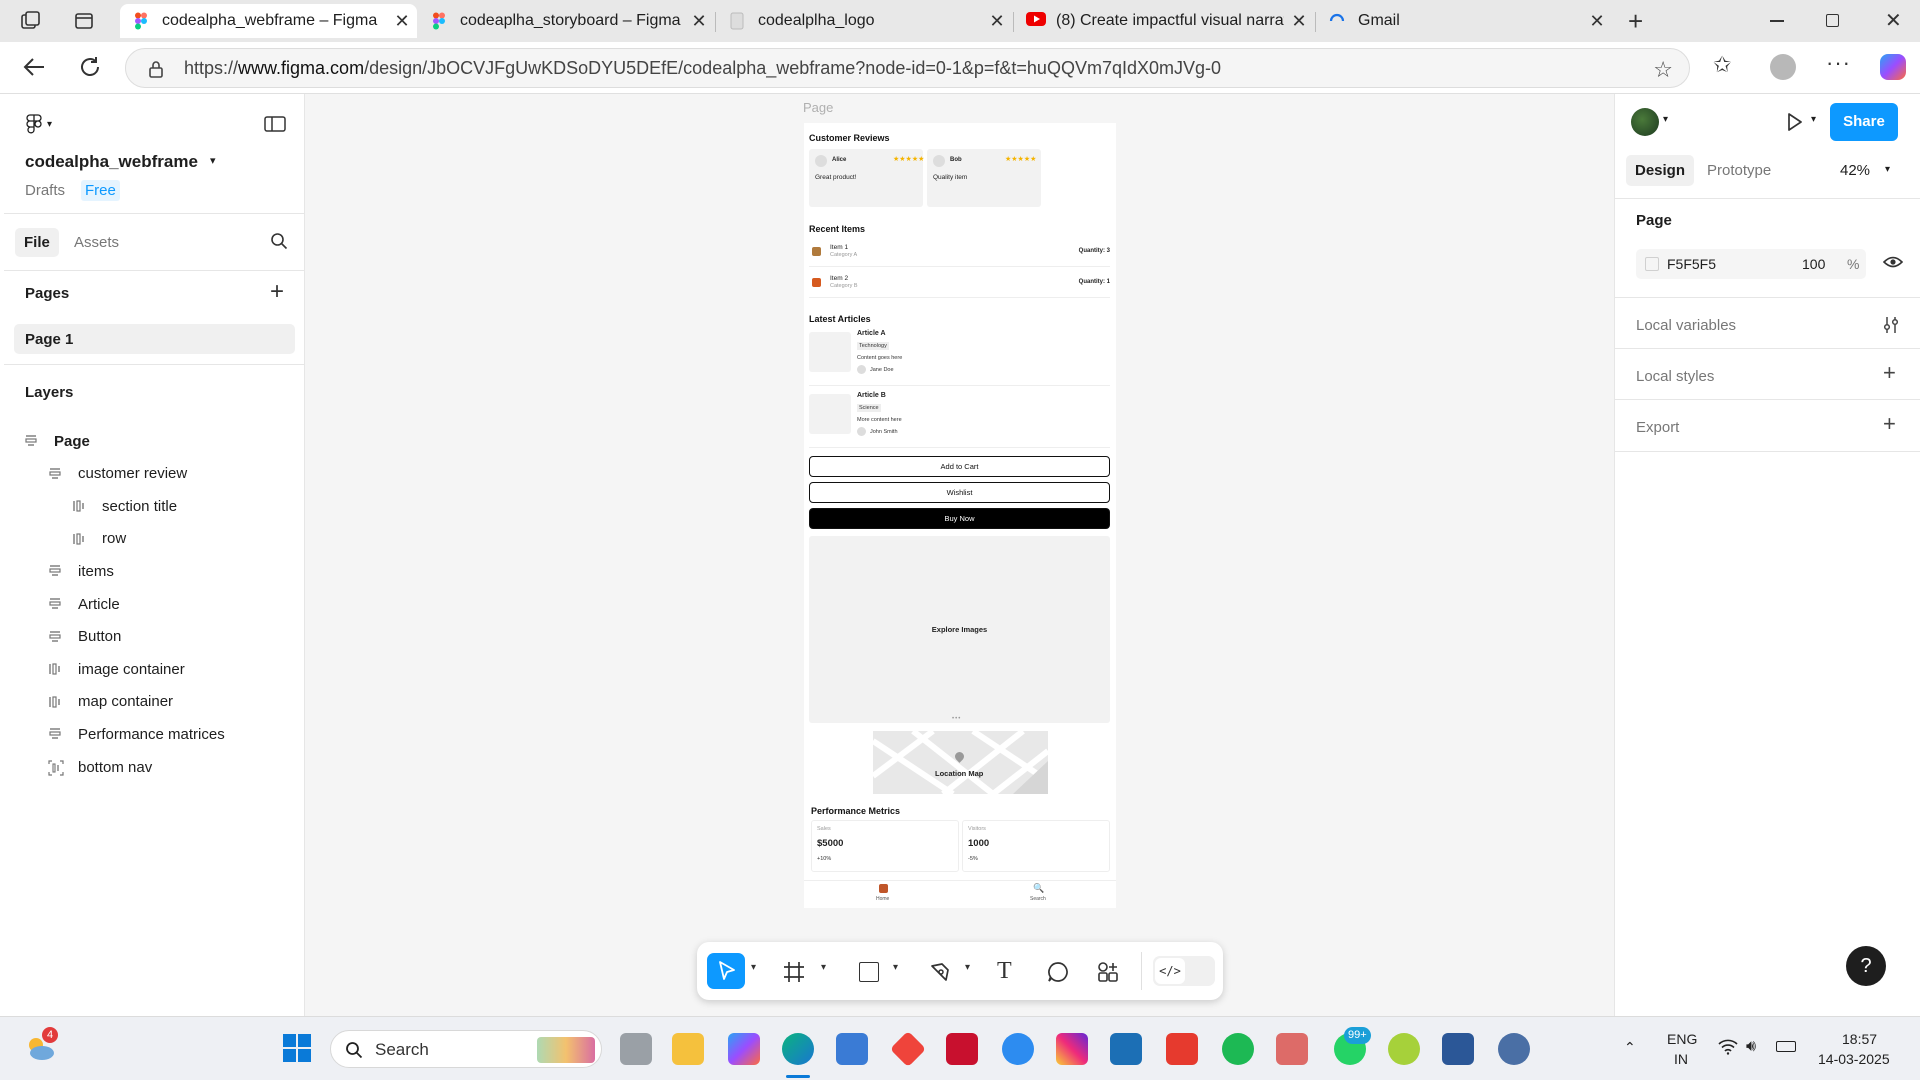 This screenshot has height=1080, width=1920. I want to click on word-icon, so click(1458, 1049).